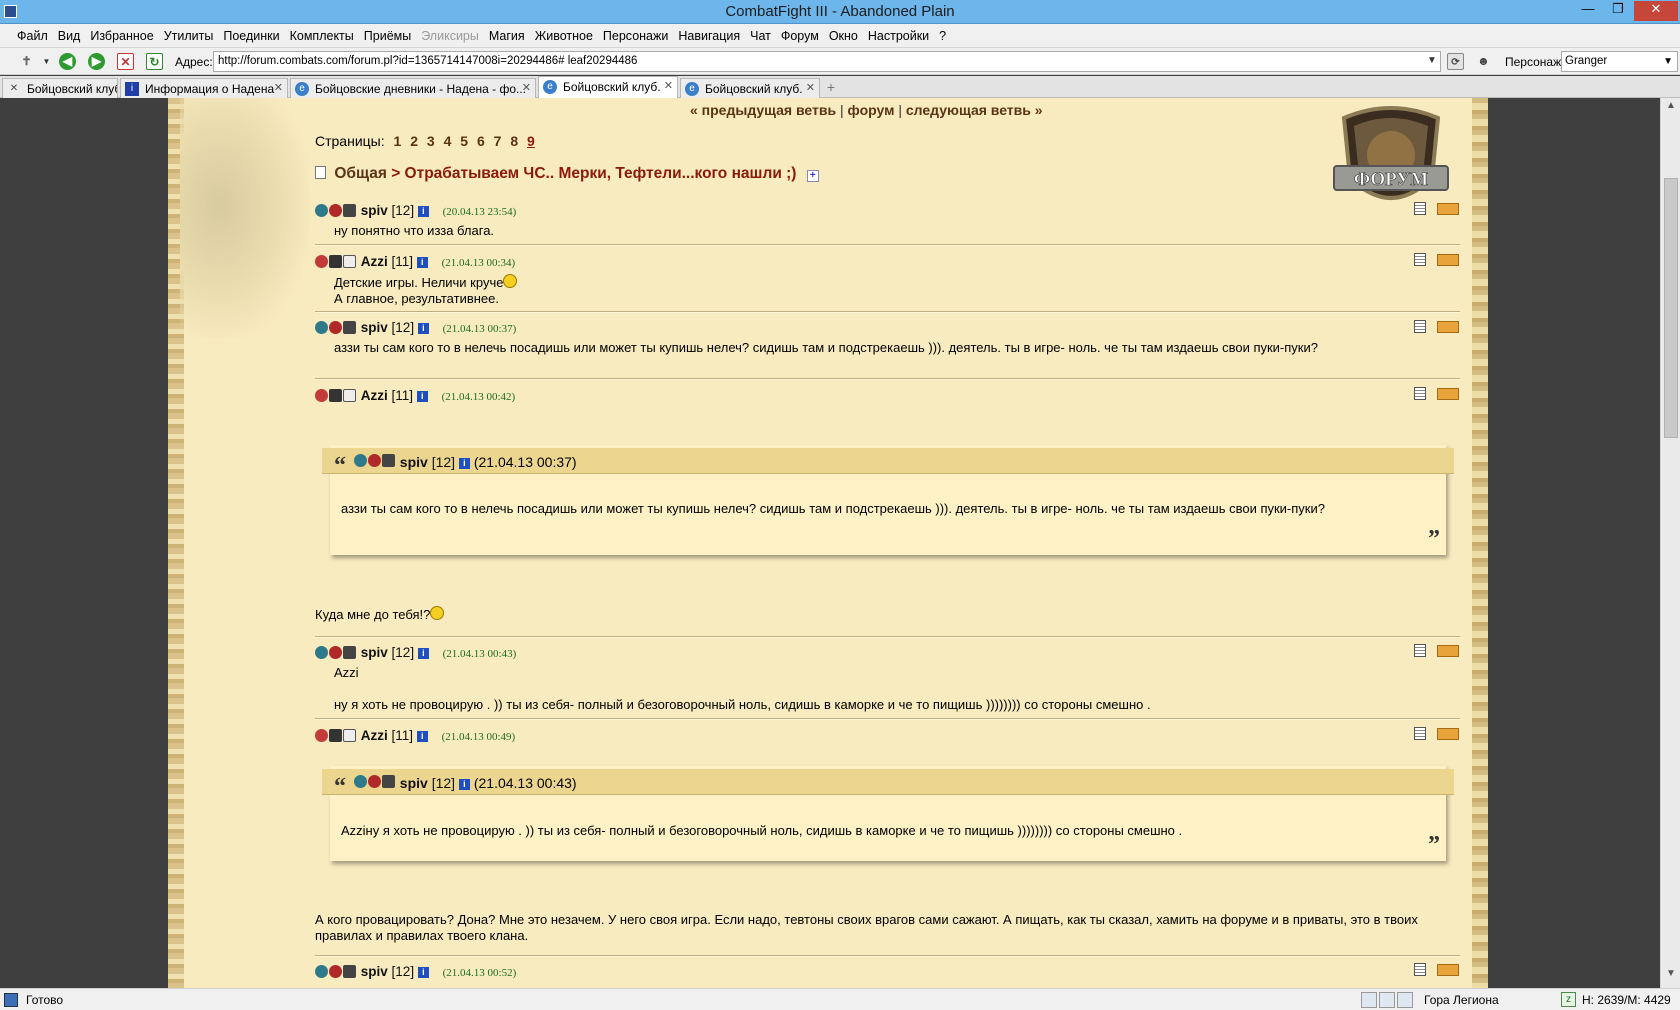 The width and height of the screenshot is (1680, 1010). Describe the element at coordinates (1670, 543) in the screenshot. I see `vertical-scrollbar: ▲ ▼` at that location.